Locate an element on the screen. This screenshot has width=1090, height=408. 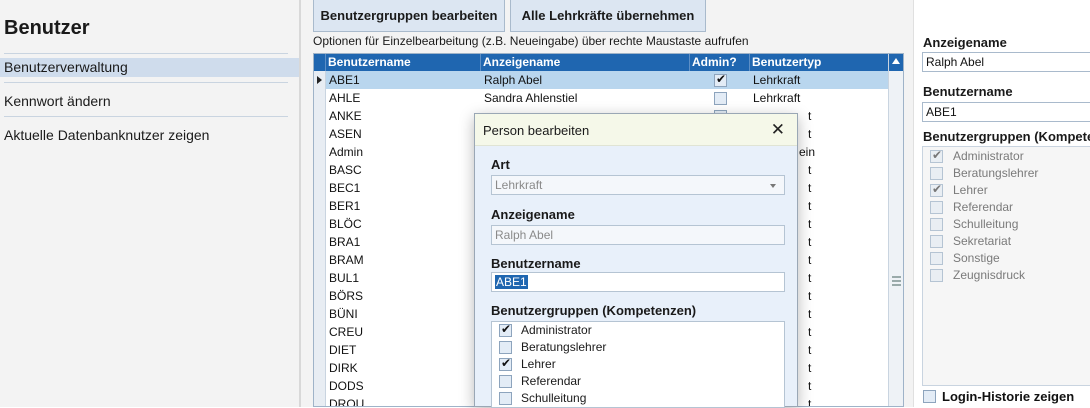
column-header-benutzertyp: Benutzertyp is located at coordinates (819, 62).